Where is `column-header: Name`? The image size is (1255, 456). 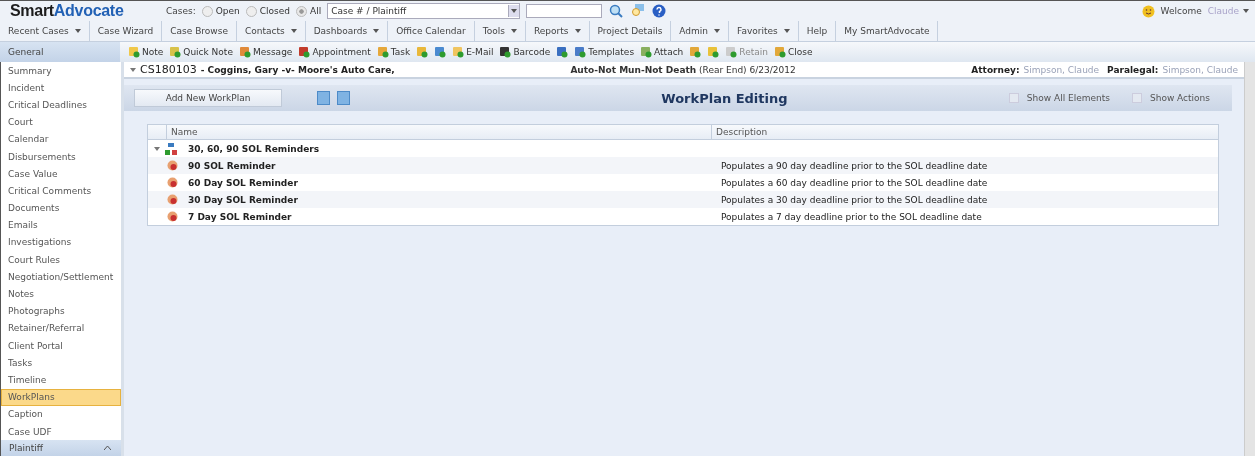
column-header: Name is located at coordinates (438, 132).